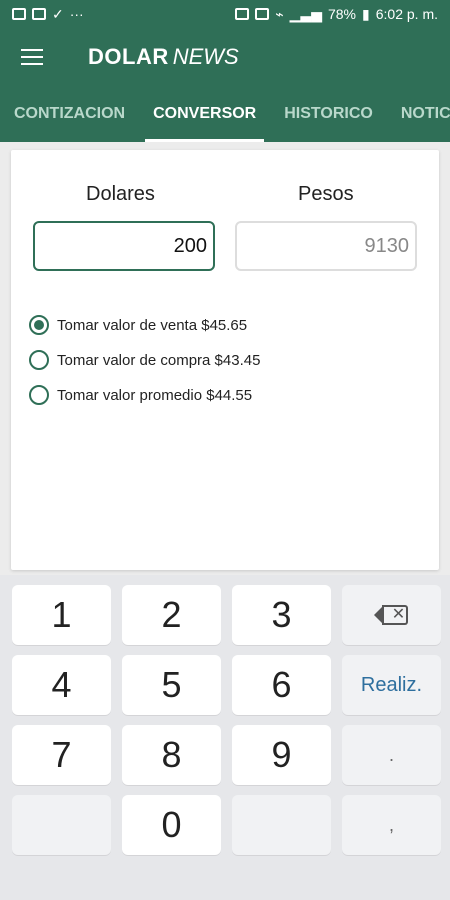 Image resolution: width=450 pixels, height=900 pixels. What do you see at coordinates (342, 14) in the screenshot?
I see `battery-level: 78%` at bounding box center [342, 14].